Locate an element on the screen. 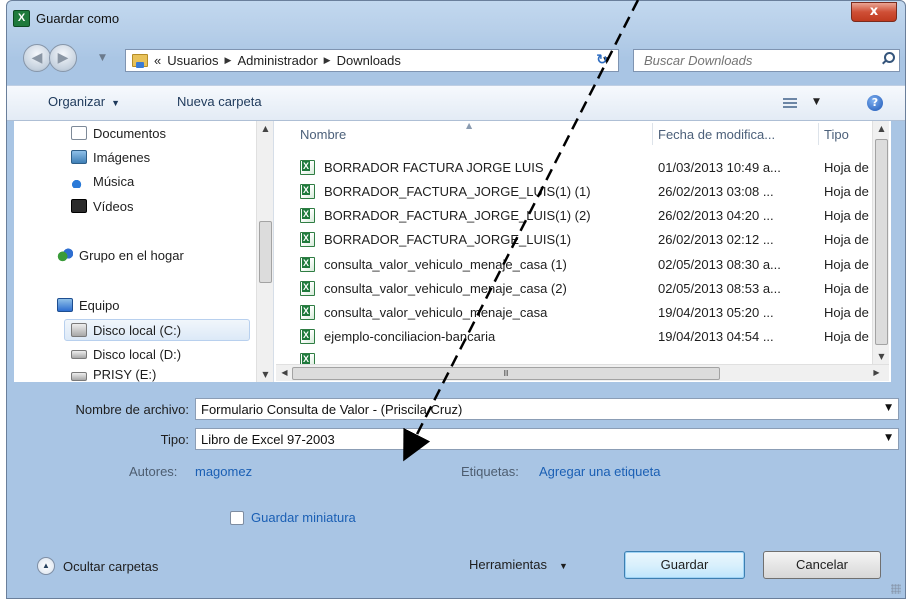 The width and height of the screenshot is (906, 599). filename-combobox: ▼ is located at coordinates (547, 409).